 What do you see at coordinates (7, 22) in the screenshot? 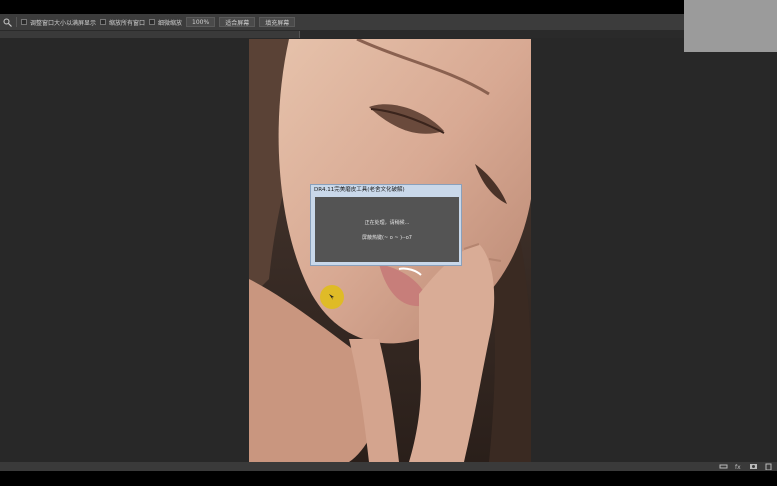
I see `zoom-tool-icon` at bounding box center [7, 22].